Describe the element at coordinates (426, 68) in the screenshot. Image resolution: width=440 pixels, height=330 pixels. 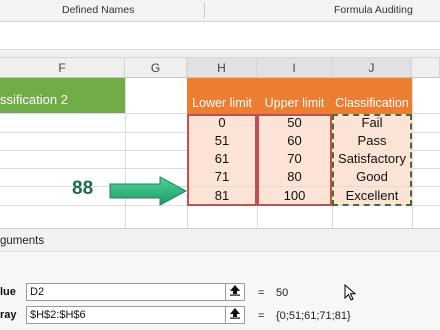
I see `column-header-k` at that location.